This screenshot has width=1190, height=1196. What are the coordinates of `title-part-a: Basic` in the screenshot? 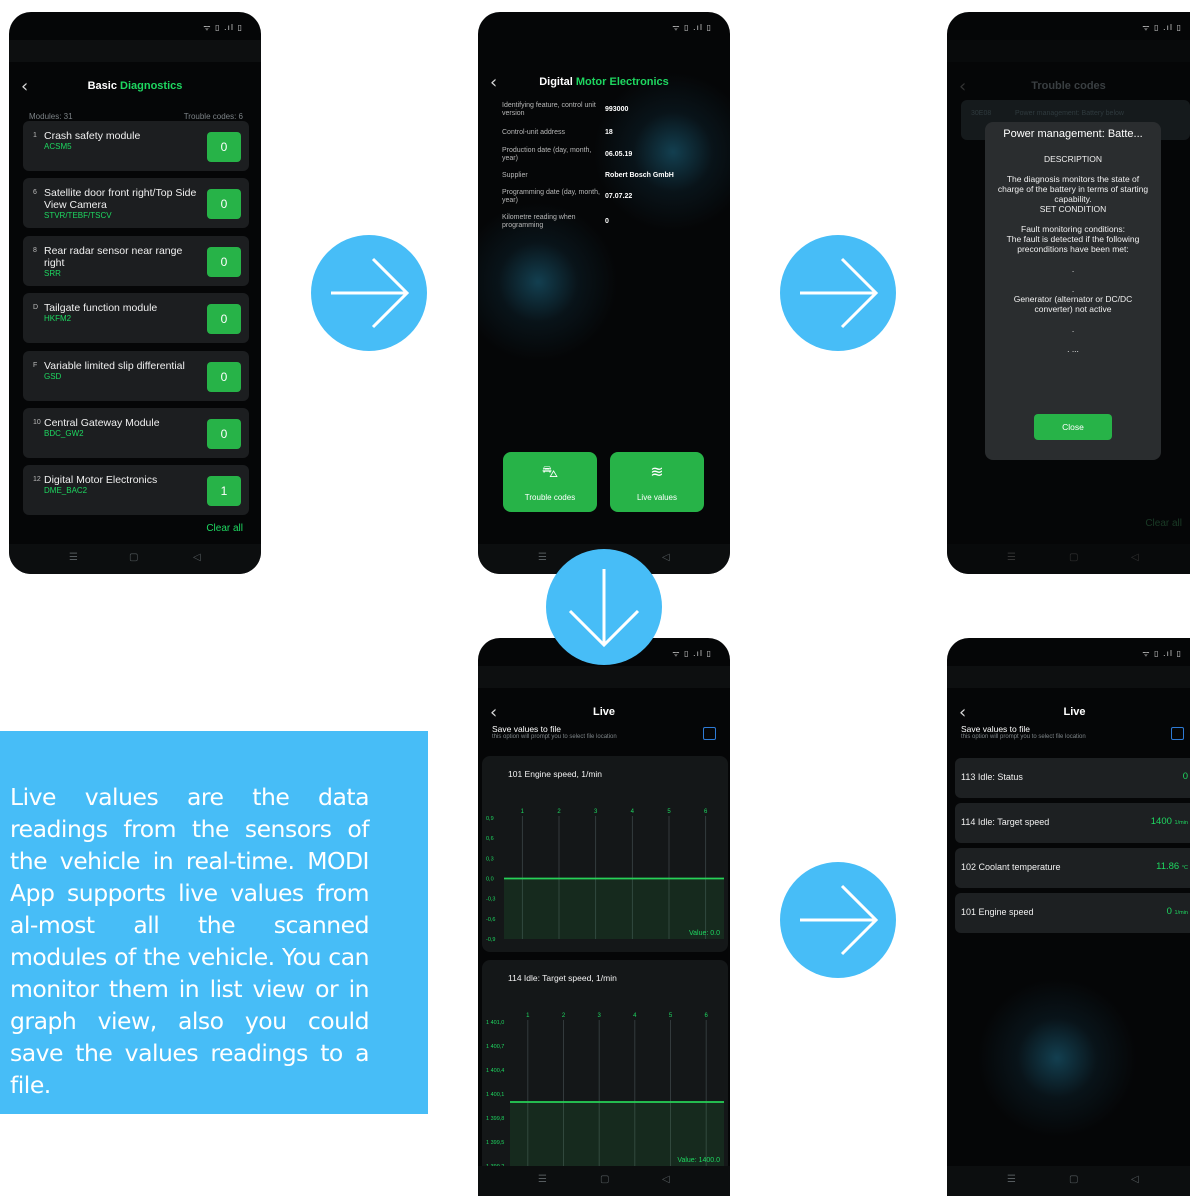 It's located at (102, 86).